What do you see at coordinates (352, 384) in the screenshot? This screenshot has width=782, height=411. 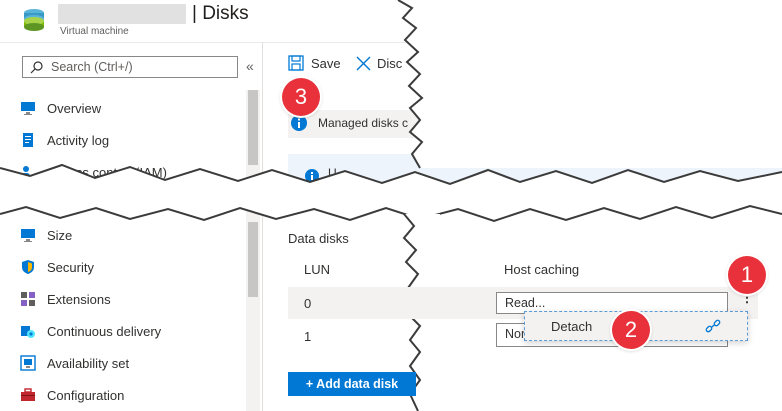 I see `add-data-disk-button: + Add data disk` at bounding box center [352, 384].